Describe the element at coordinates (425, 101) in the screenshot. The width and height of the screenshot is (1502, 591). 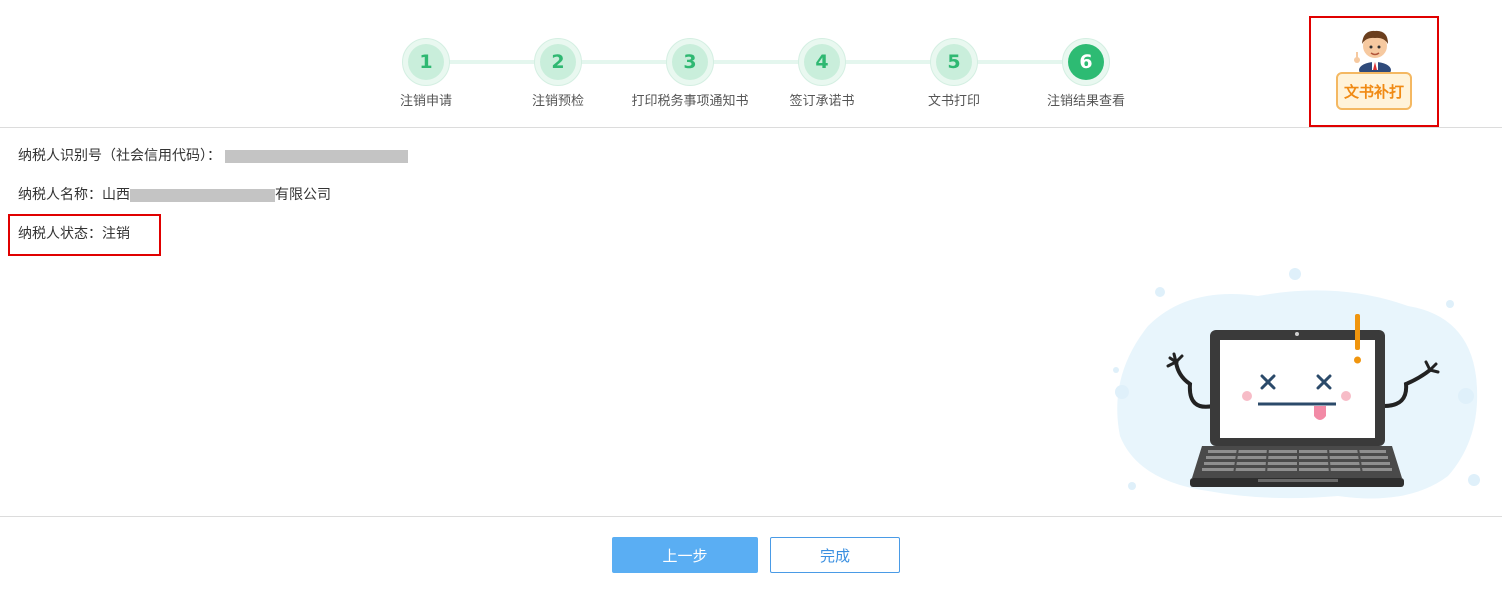
I see `step-1-label: 注销申请` at that location.